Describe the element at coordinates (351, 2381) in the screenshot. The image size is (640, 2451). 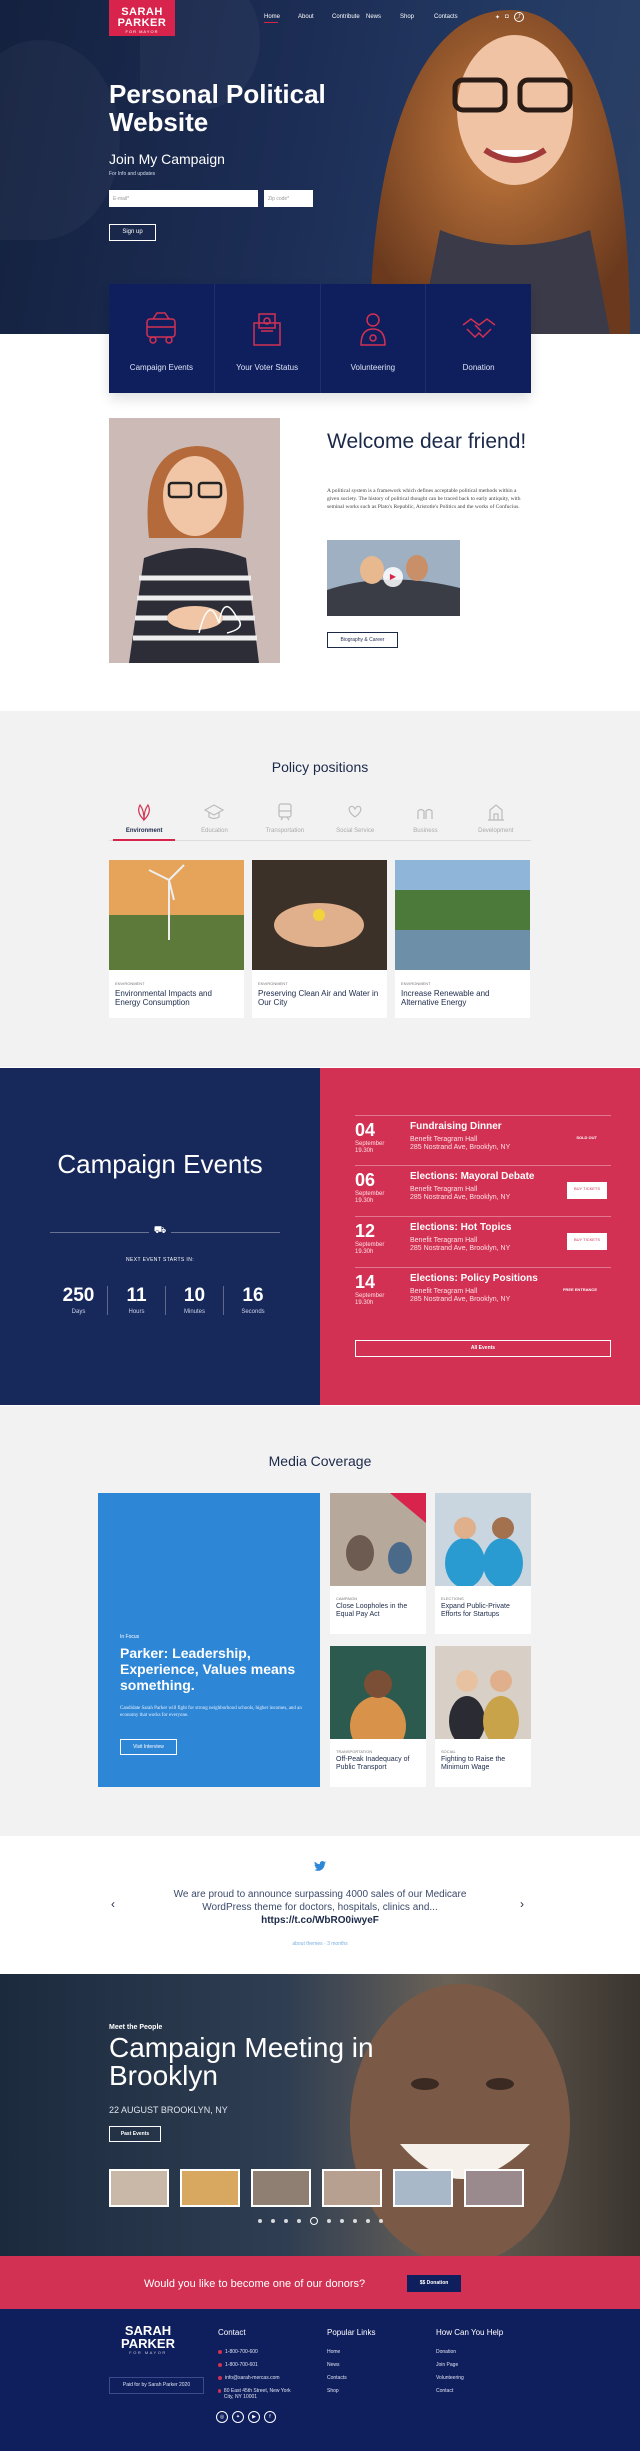
I see `footer-link: Contacts` at that location.